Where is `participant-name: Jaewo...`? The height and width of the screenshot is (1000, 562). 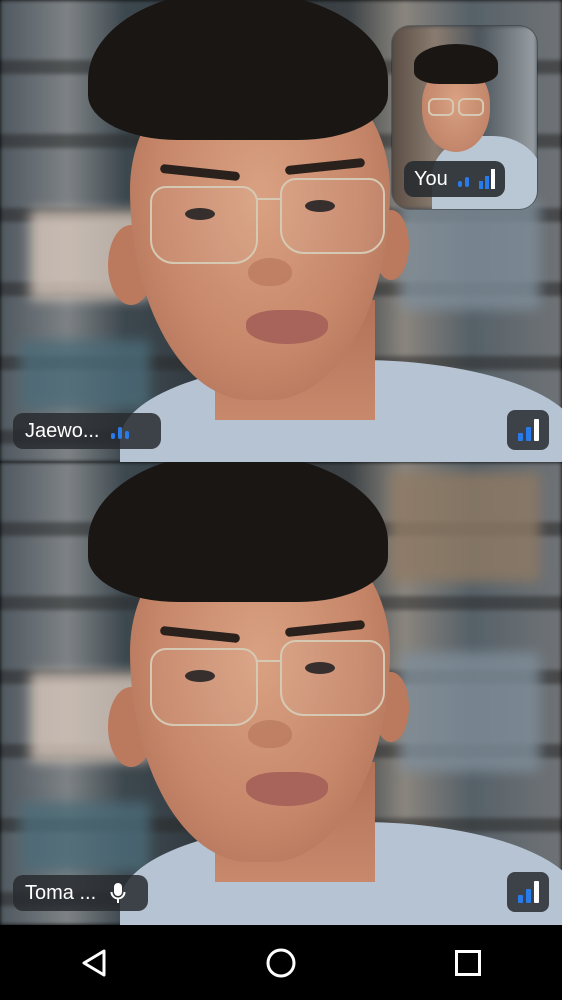
participant-name: Jaewo... is located at coordinates (62, 430).